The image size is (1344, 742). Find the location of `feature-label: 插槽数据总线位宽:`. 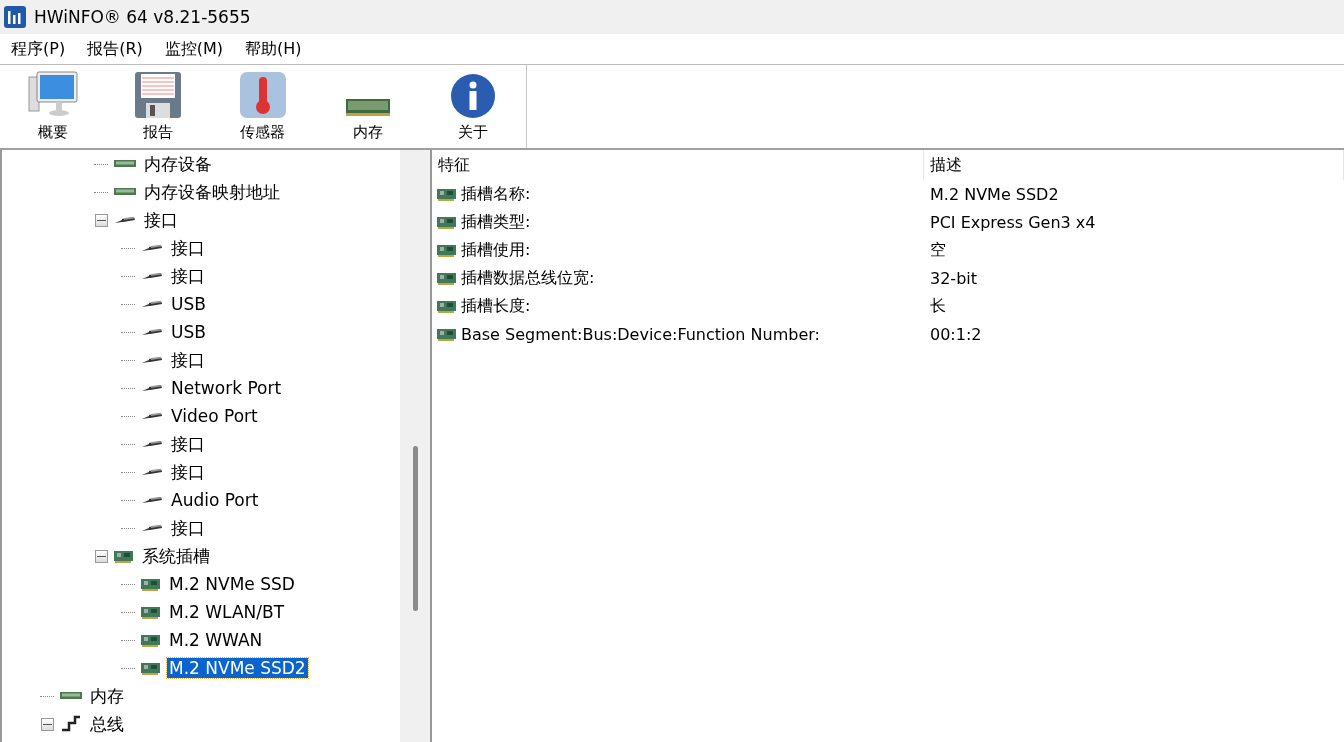

feature-label: 插槽数据总线位宽: is located at coordinates (528, 278).